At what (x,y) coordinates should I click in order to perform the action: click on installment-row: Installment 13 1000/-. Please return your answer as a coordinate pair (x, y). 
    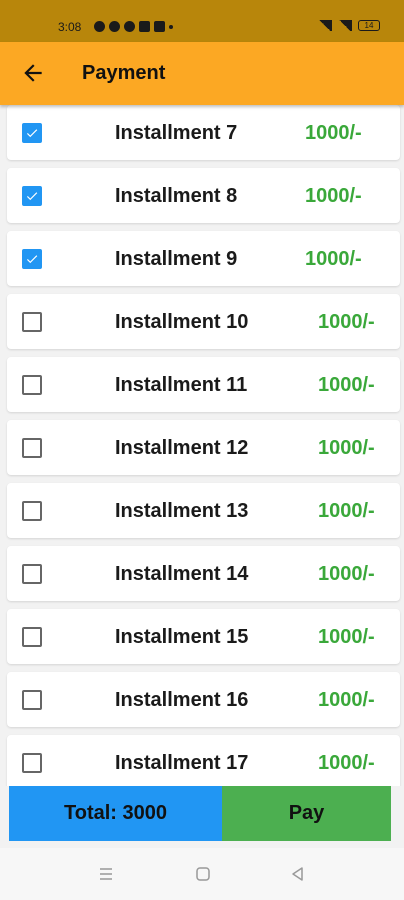
    Looking at the image, I should click on (203, 510).